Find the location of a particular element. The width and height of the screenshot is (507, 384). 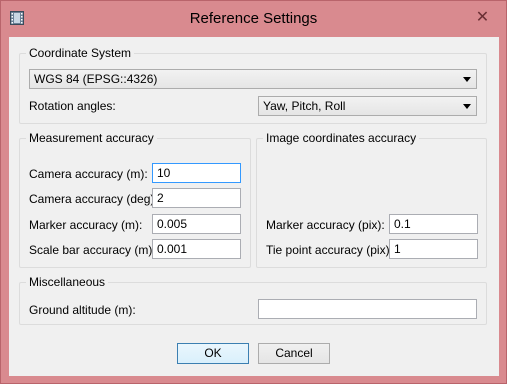

ground-altitude-input is located at coordinates (367, 309).